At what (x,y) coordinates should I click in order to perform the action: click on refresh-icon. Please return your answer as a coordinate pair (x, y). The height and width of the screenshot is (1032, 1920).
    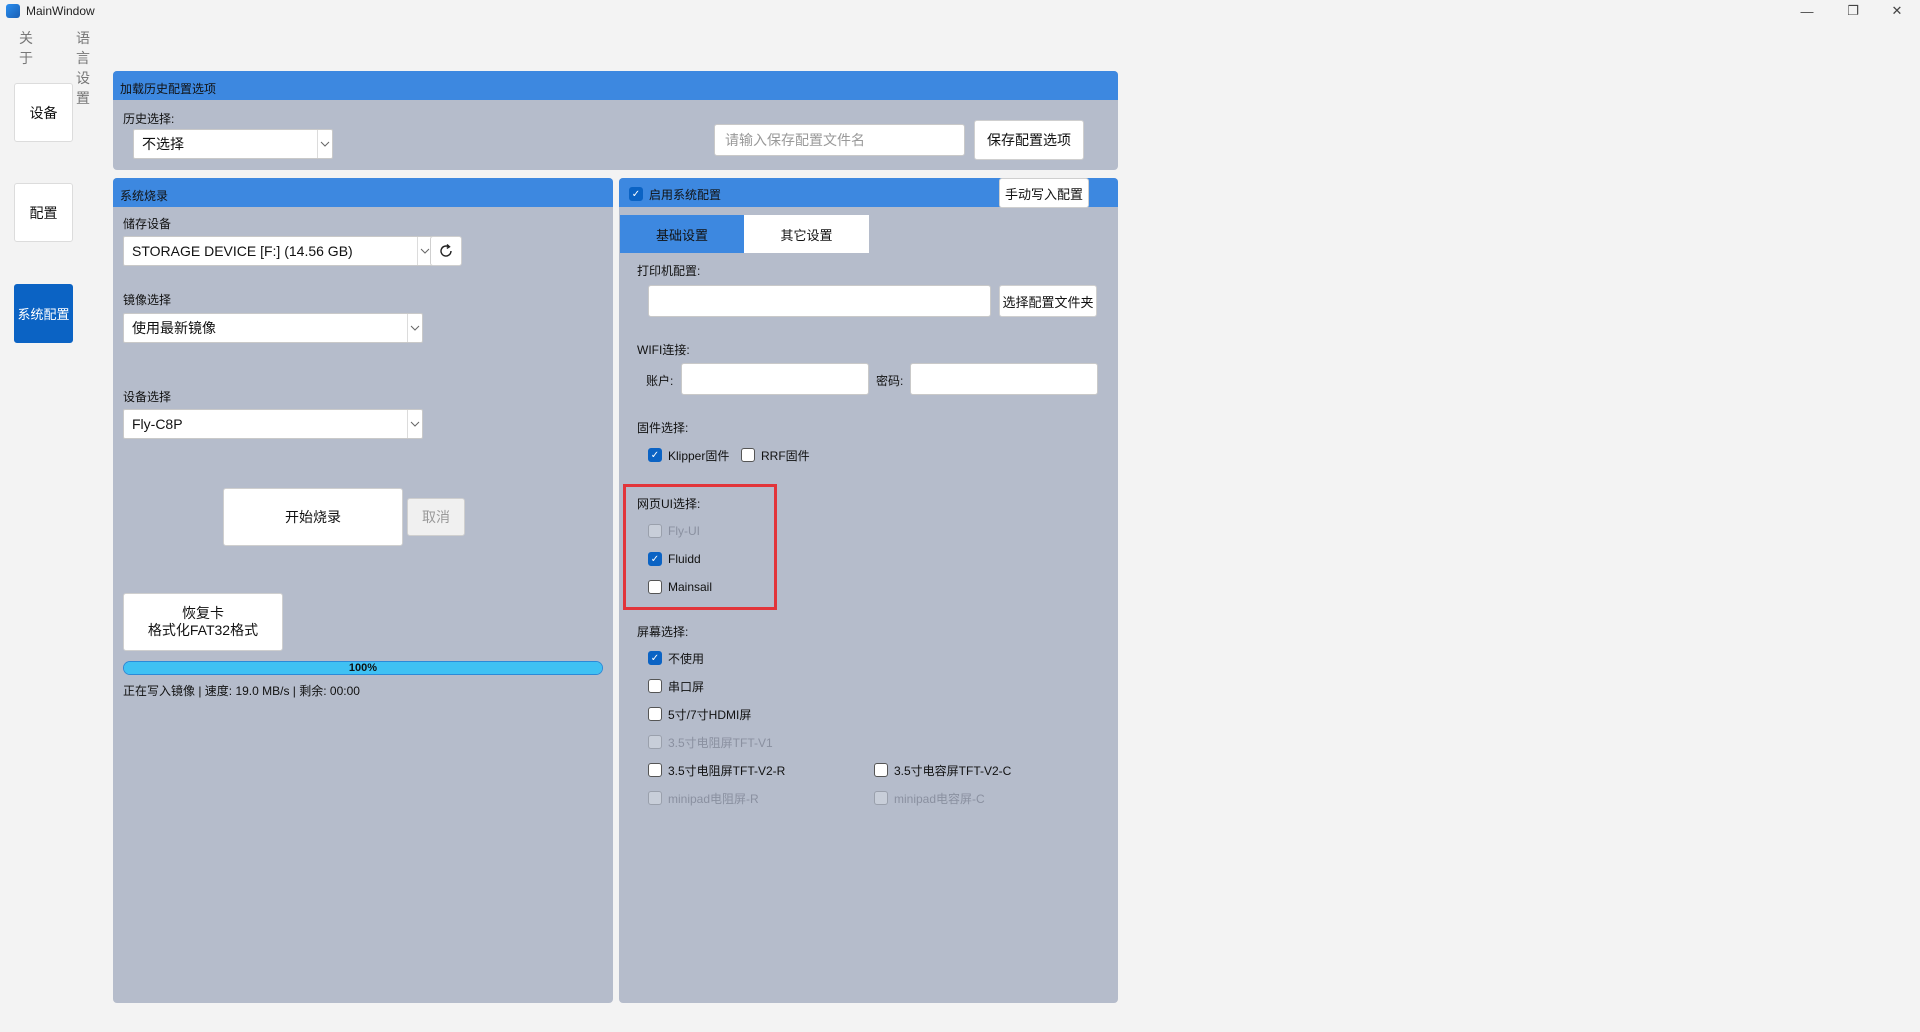
    Looking at the image, I should click on (446, 250).